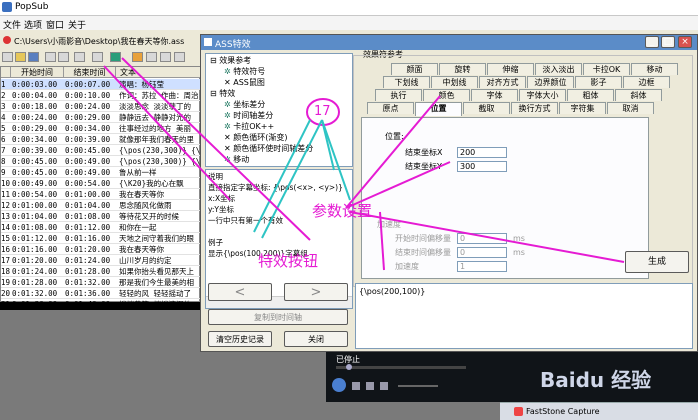  I want to click on arrow-to-generate, so click(487, 237).